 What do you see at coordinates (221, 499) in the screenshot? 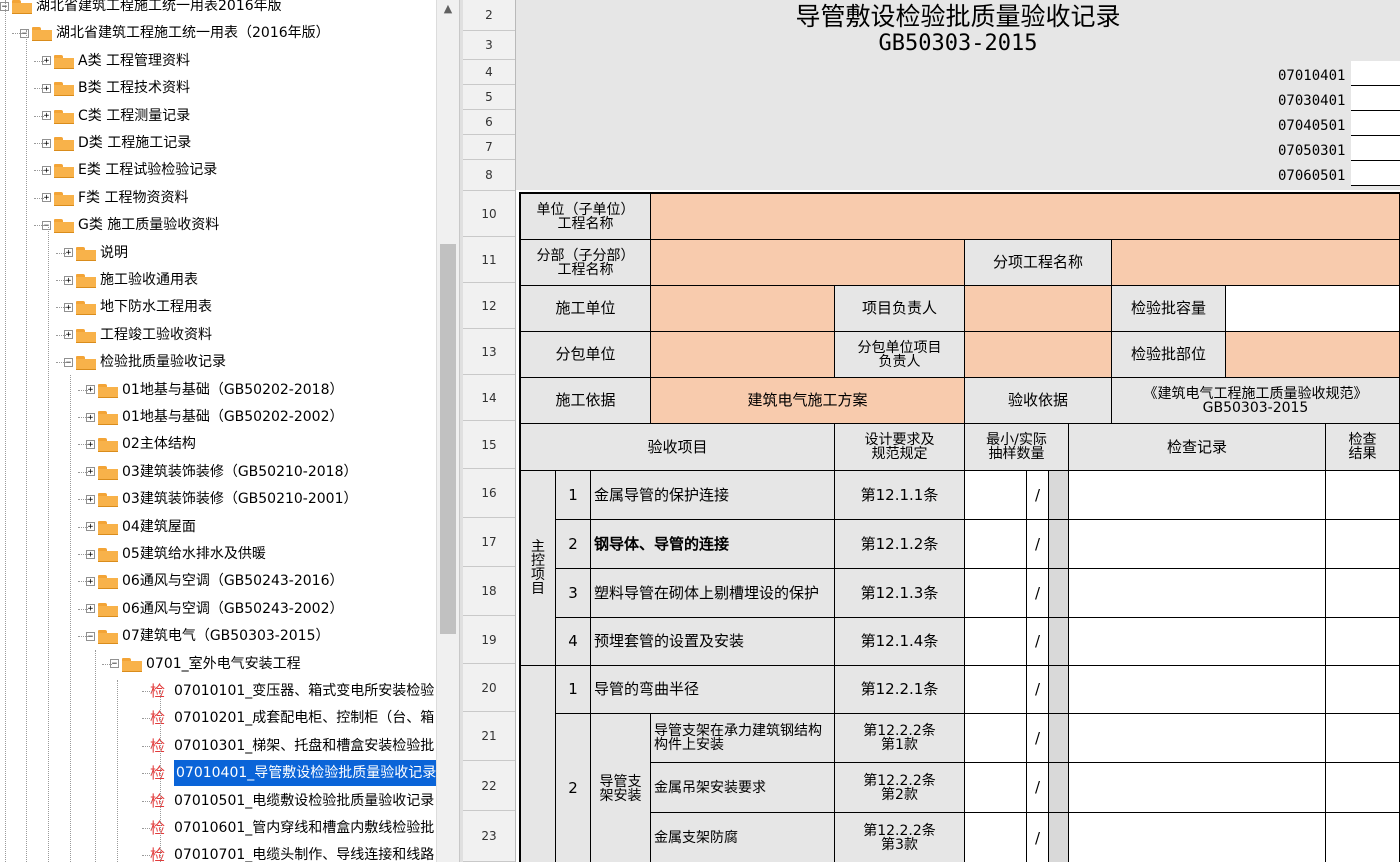
I see `tree-item: +03建筑装饰装修（GB50210-2001）` at bounding box center [221, 499].